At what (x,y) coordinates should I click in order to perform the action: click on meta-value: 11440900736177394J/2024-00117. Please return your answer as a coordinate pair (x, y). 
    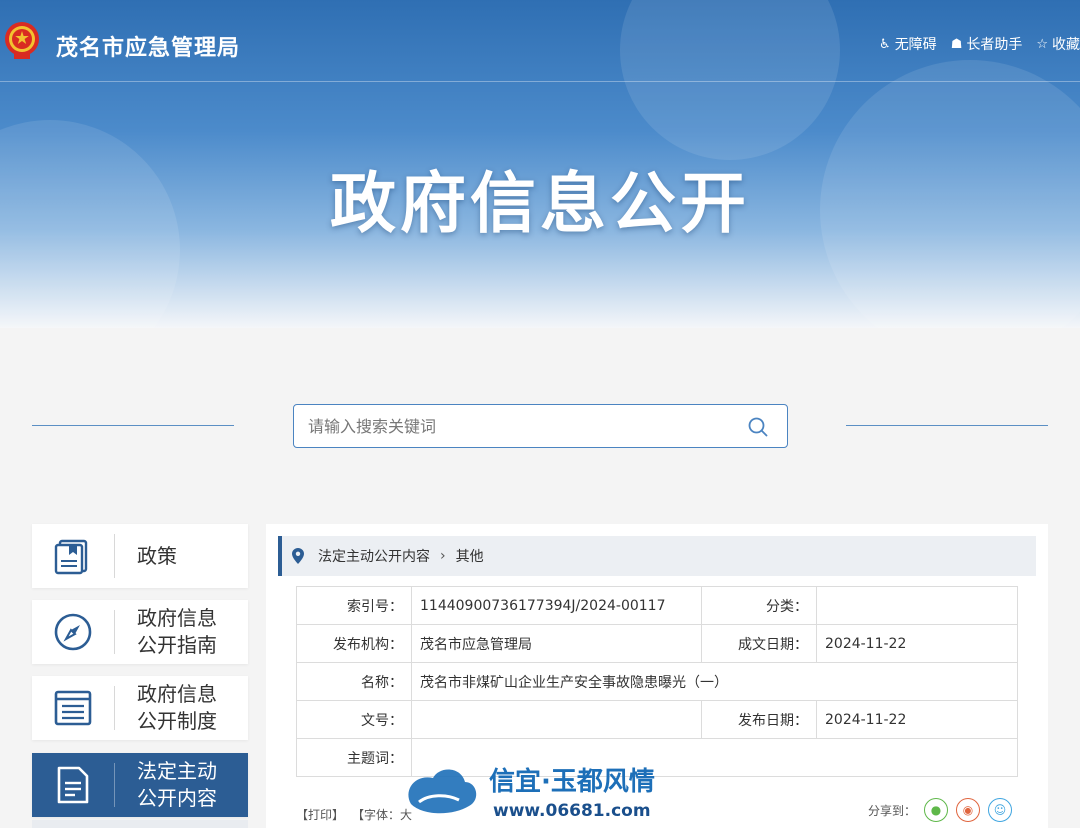
    Looking at the image, I should click on (556, 605).